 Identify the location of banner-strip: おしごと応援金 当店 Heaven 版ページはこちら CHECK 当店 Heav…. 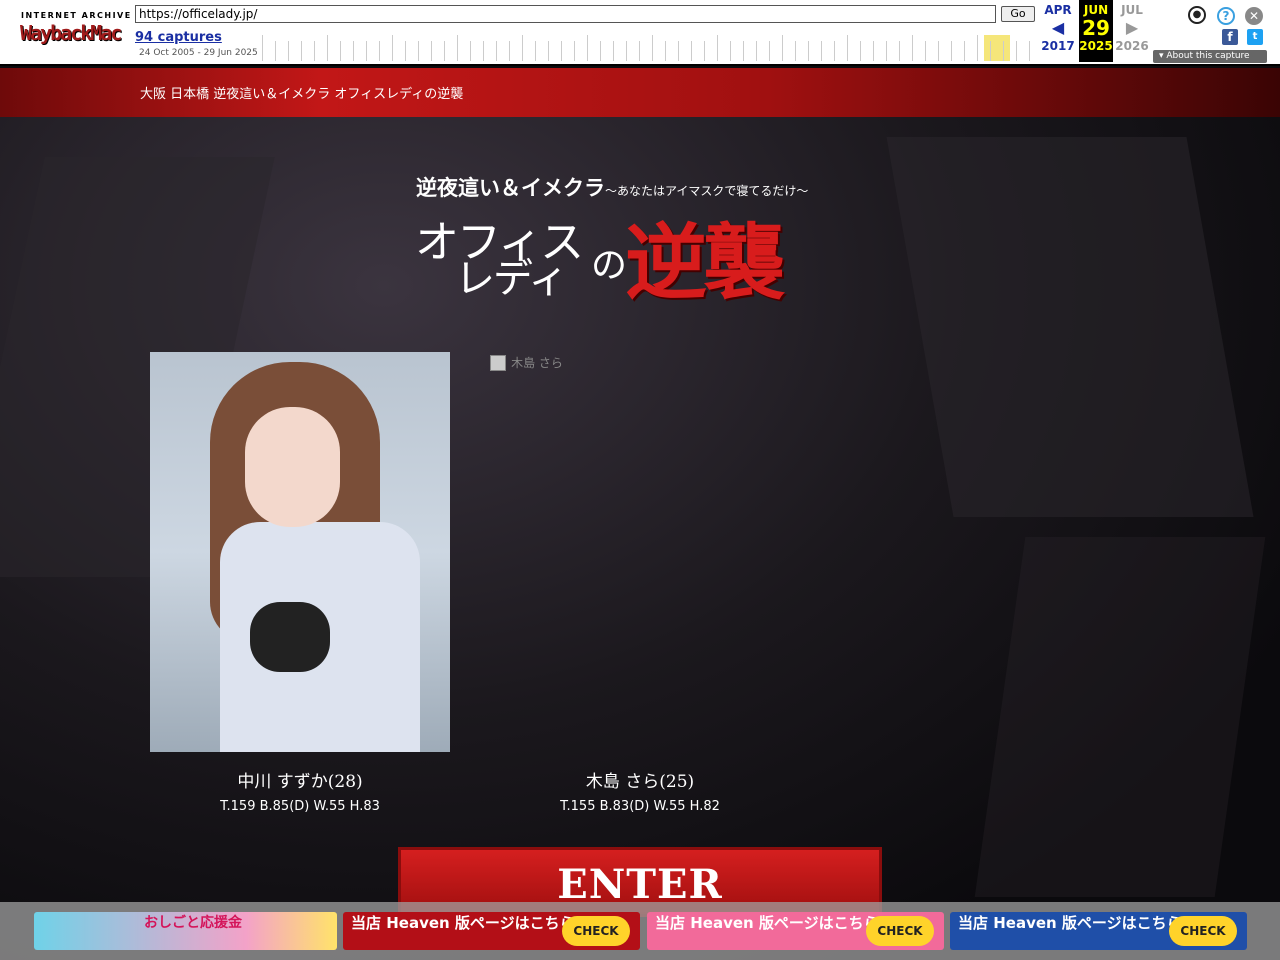
(640, 931).